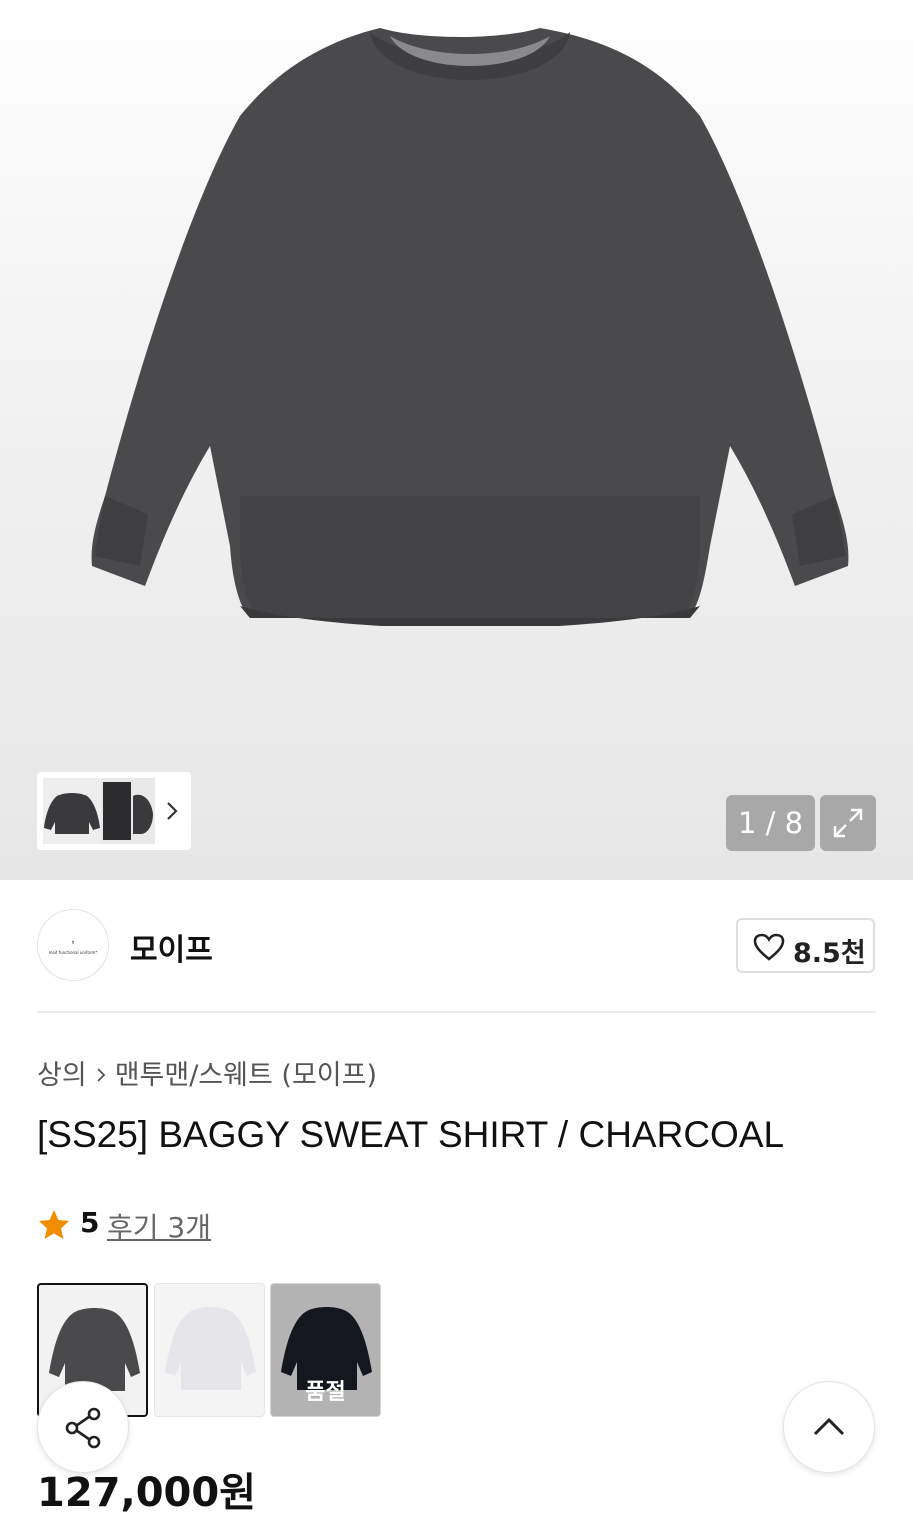  Describe the element at coordinates (209, 1350) in the screenshot. I see `color-option-white` at that location.